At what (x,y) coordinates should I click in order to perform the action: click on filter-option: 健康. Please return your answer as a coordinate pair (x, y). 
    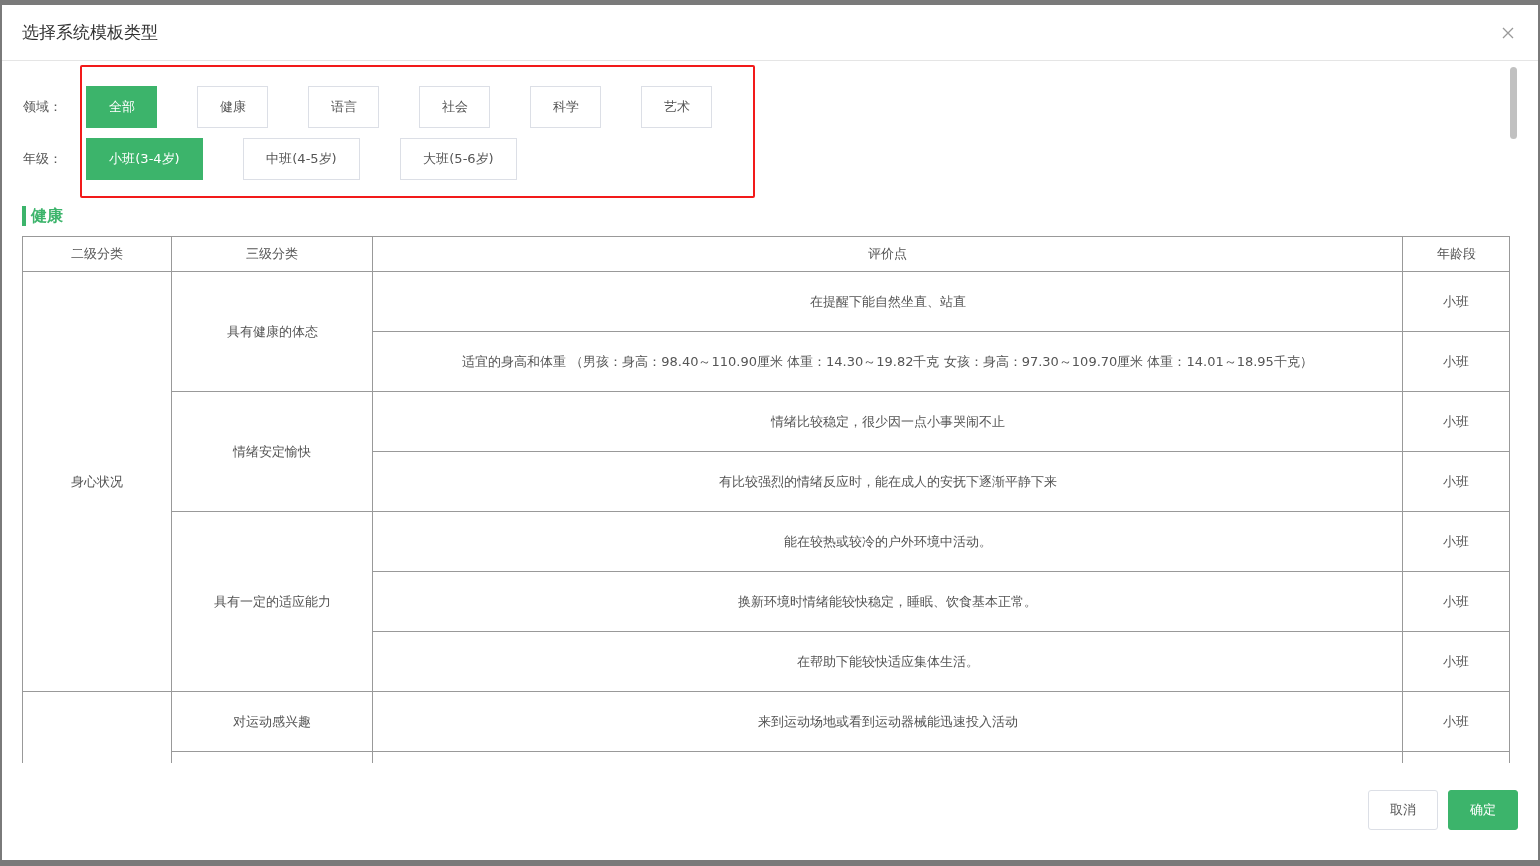
    Looking at the image, I should click on (232, 107).